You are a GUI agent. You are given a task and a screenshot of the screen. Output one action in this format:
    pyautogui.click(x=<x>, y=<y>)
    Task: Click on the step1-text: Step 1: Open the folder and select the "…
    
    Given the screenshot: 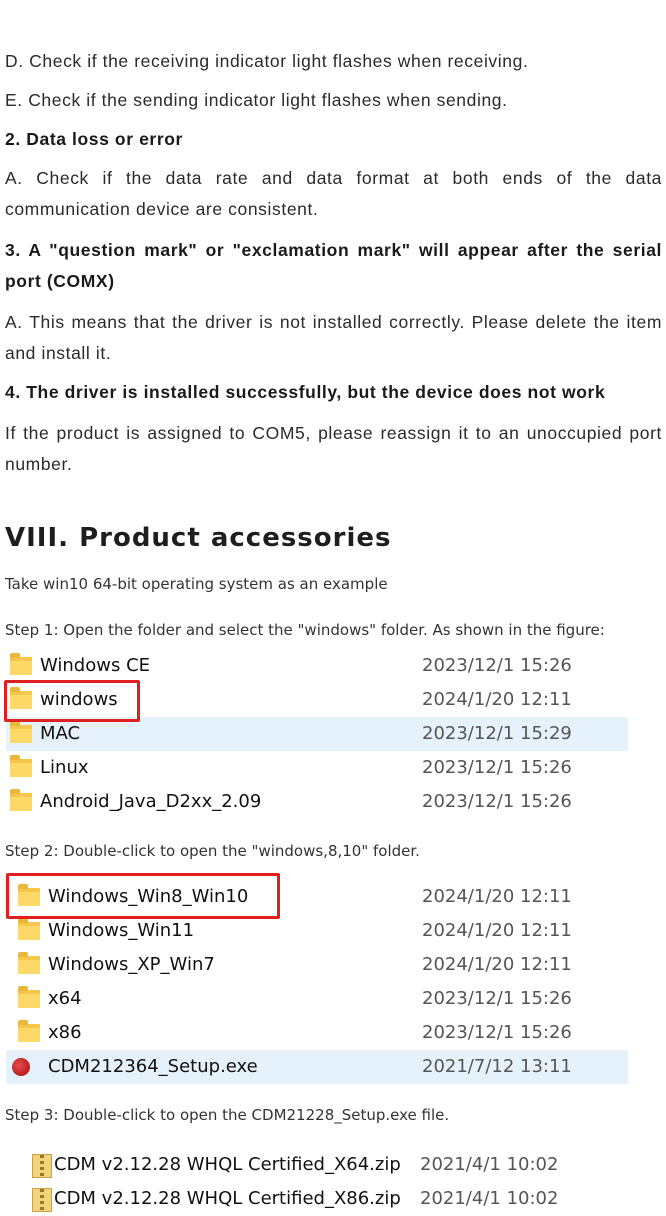 What is the action you would take?
    pyautogui.click(x=305, y=630)
    